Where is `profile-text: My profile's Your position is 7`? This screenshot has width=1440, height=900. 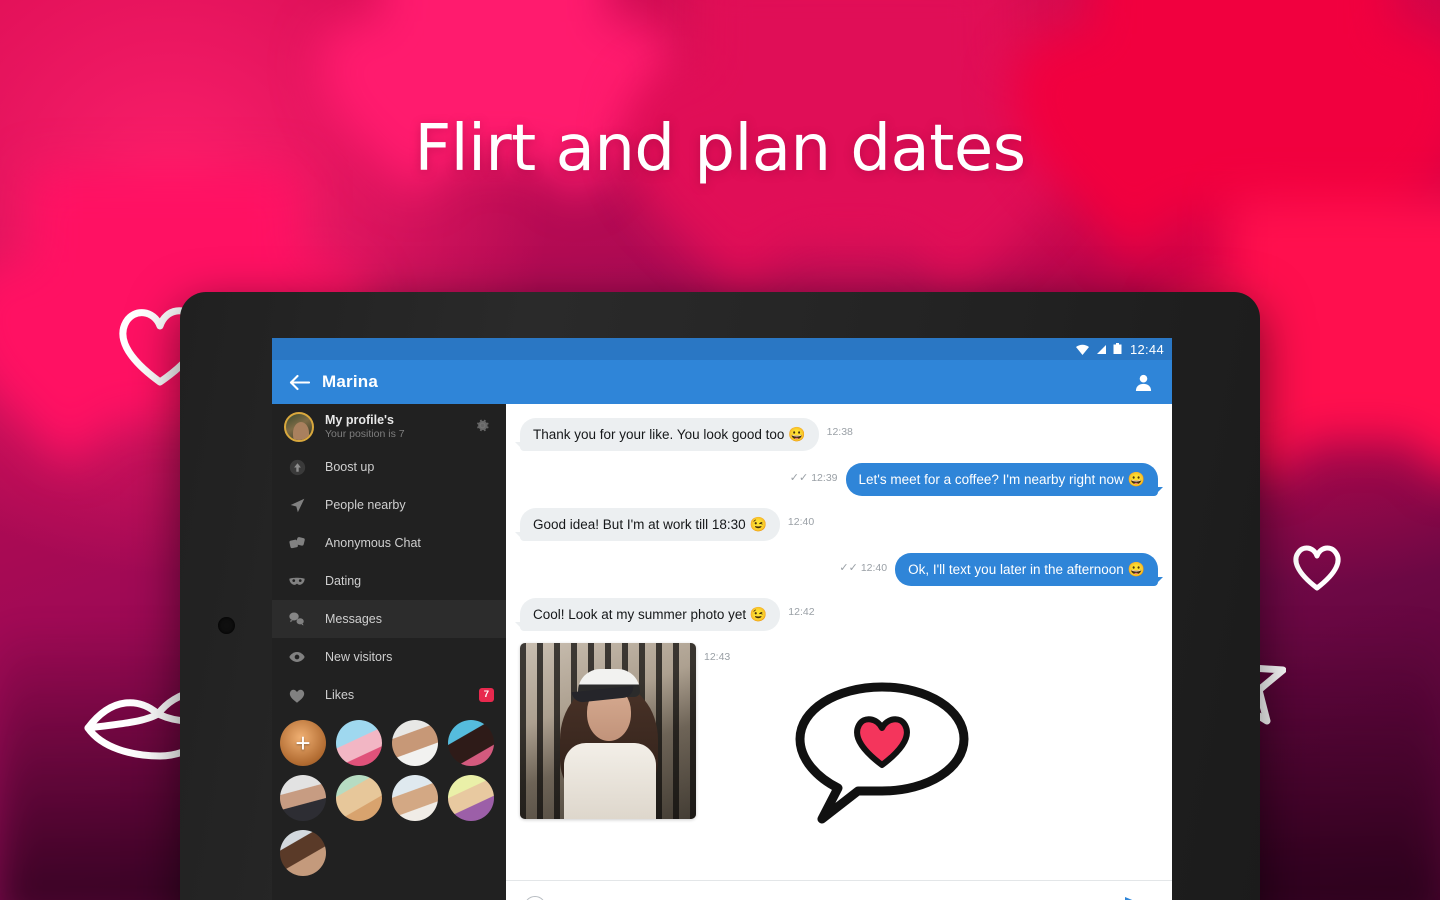
profile-text: My profile's Your position is 7 is located at coordinates (399, 427).